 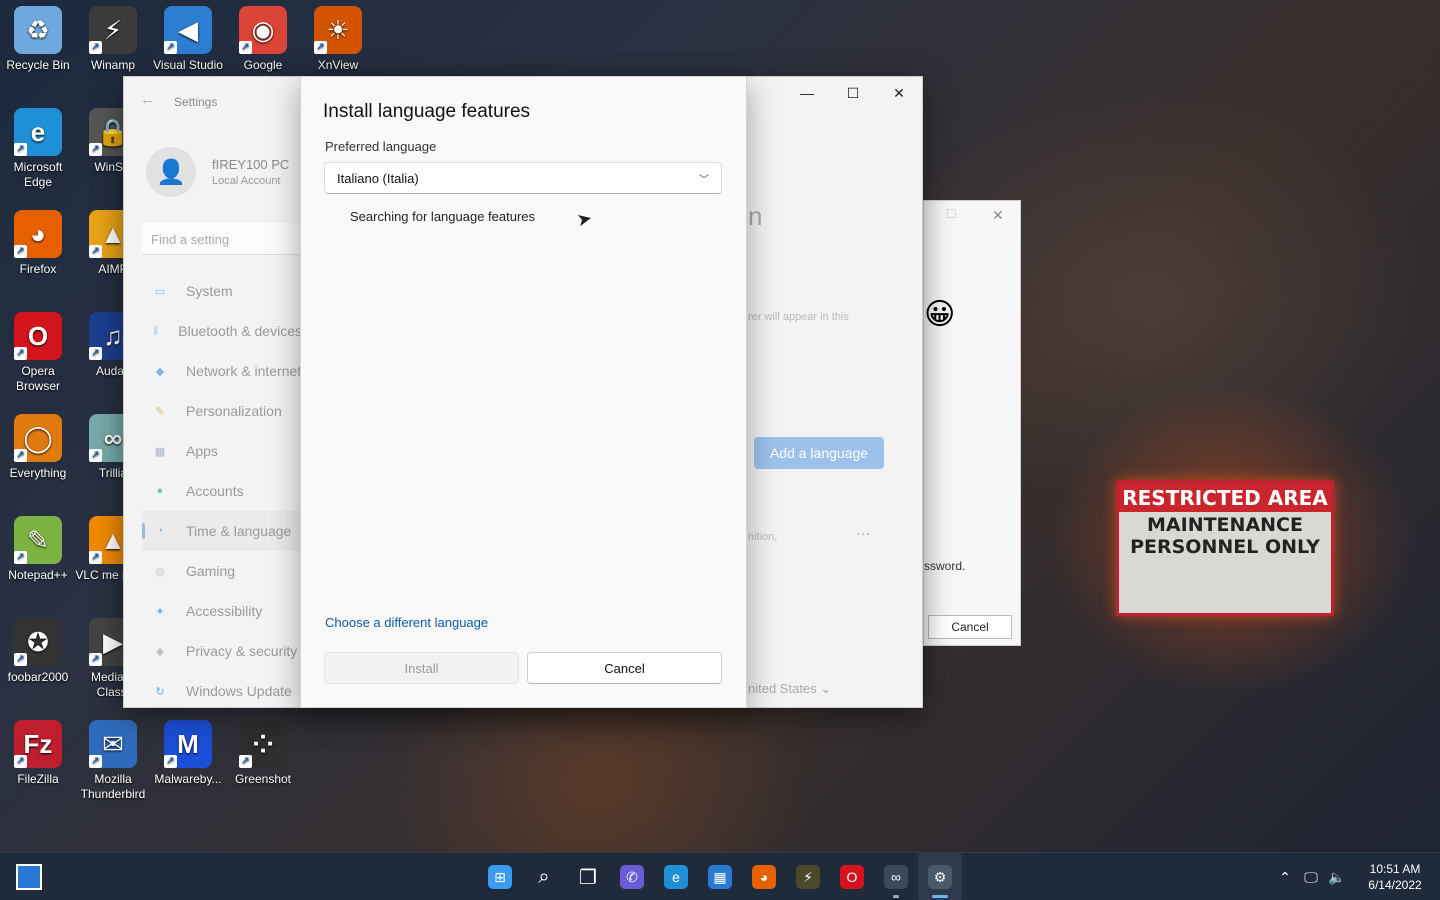 I want to click on edge-icon: e, so click(x=676, y=877).